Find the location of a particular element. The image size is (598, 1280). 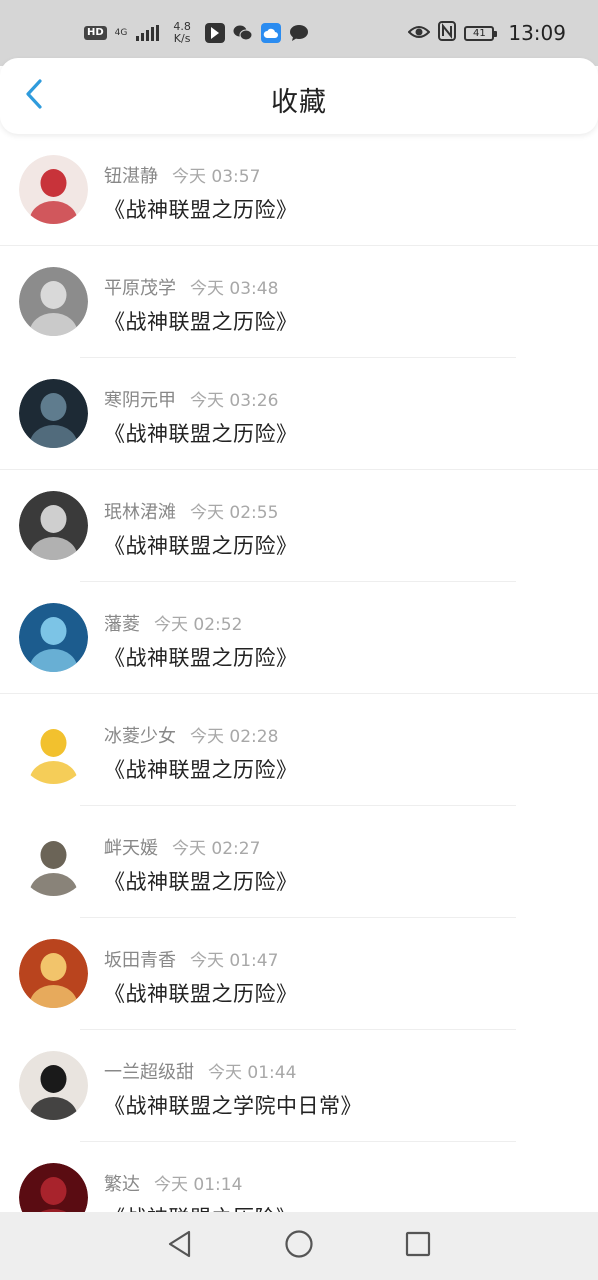

favorite-item: 冰菱少女 今天 02:28 《战神联盟之历险》 is located at coordinates (299, 750).